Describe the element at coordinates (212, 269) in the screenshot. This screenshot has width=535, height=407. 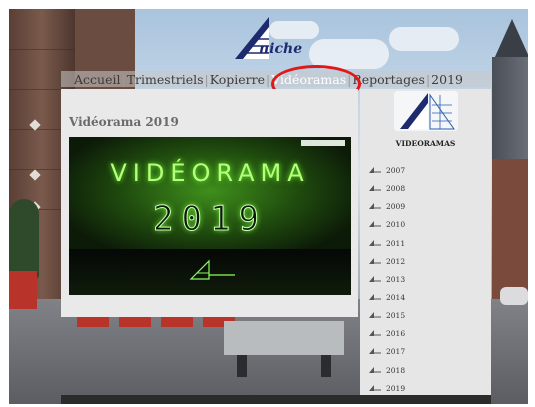
I see `video-logo-icon` at that location.